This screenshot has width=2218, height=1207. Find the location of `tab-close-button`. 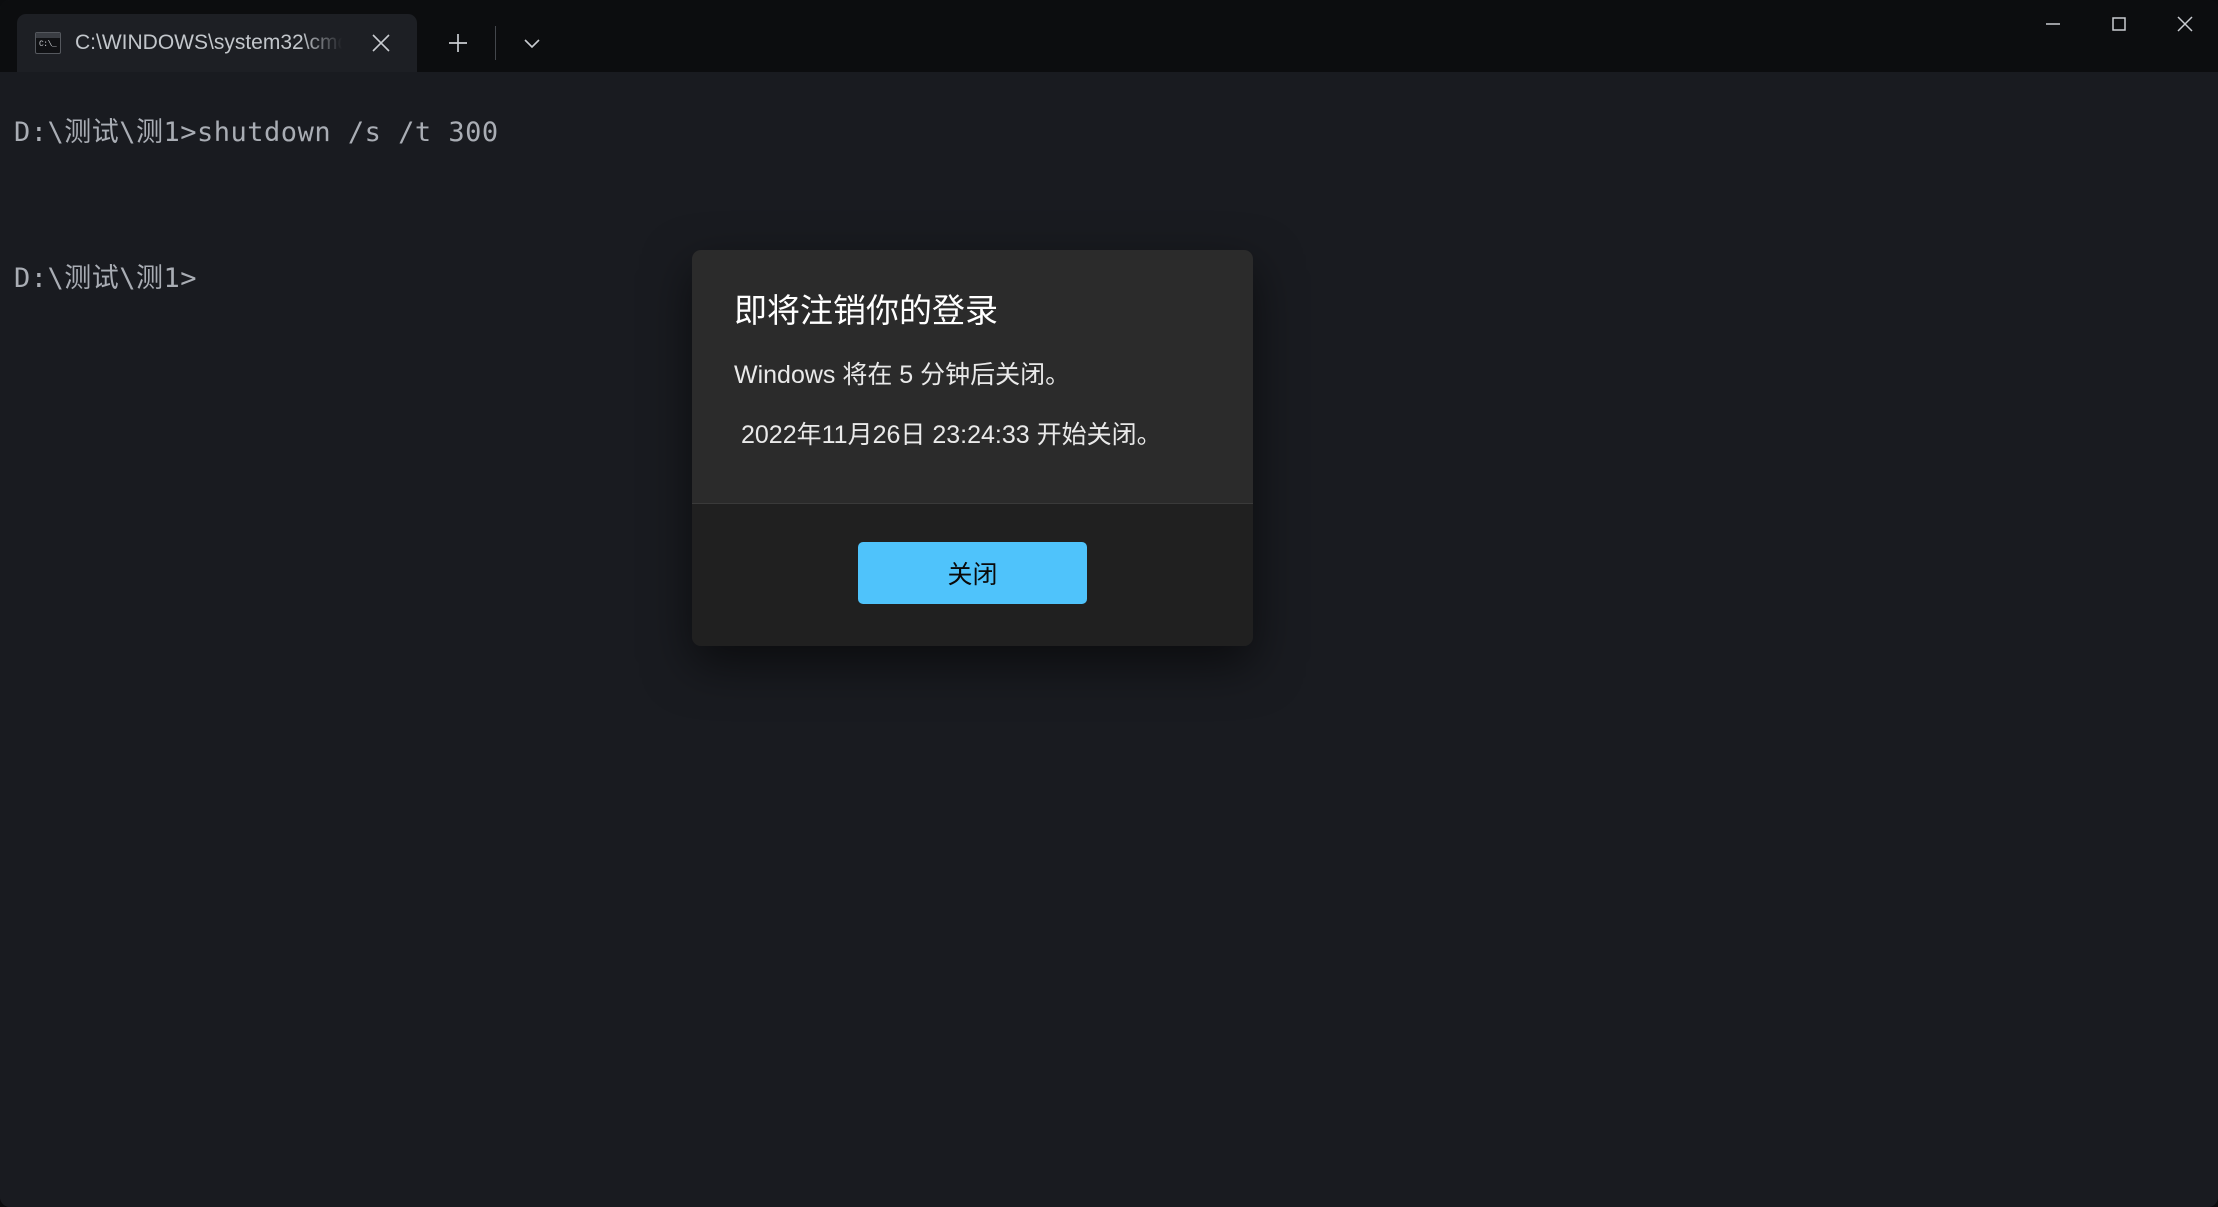

tab-close-button is located at coordinates (381, 43).